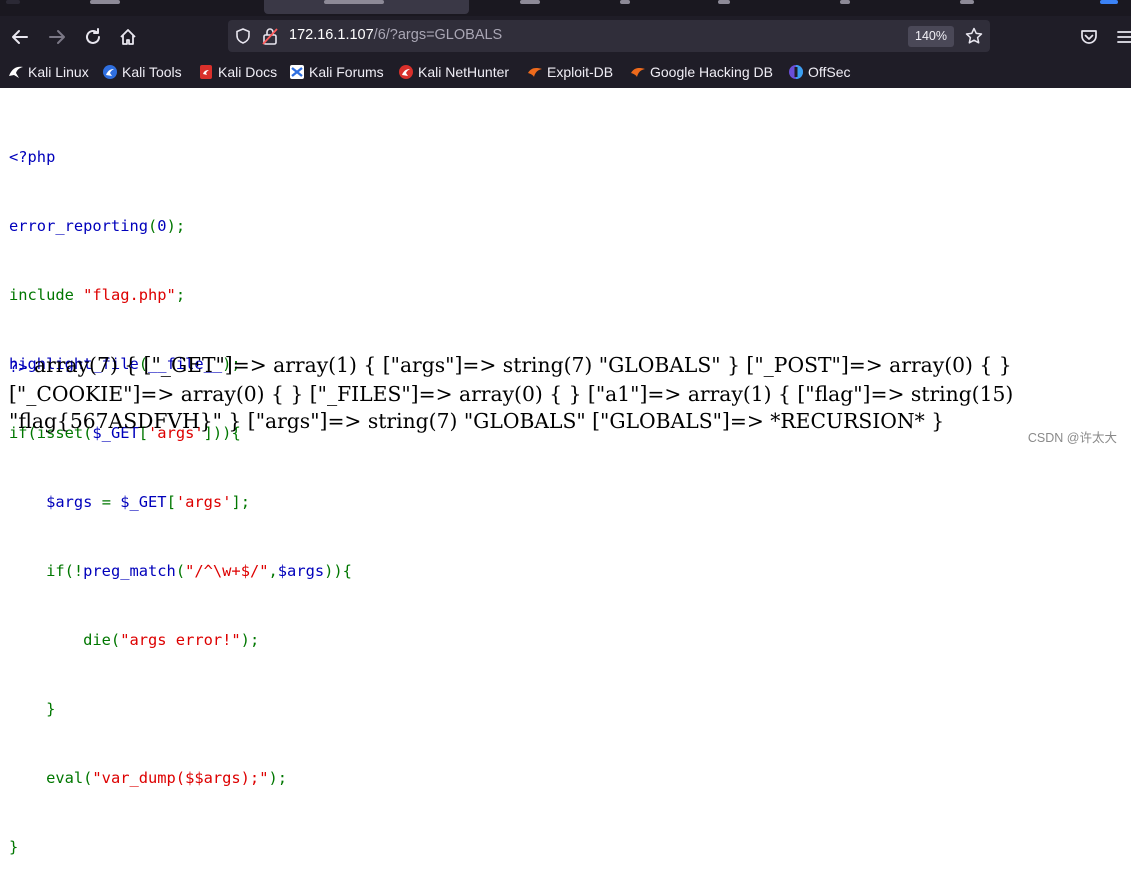 This screenshot has width=1131, height=882. I want to click on tab-fourth, so click(800, 7).